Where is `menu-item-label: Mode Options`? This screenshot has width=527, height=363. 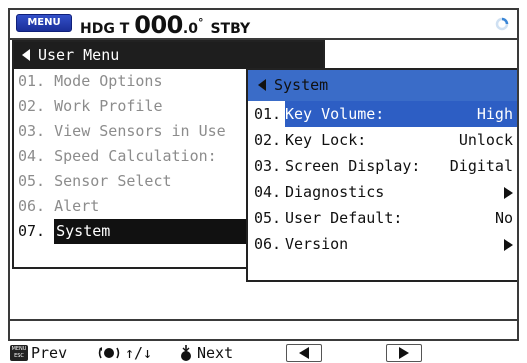
menu-item-label: Mode Options is located at coordinates (108, 81).